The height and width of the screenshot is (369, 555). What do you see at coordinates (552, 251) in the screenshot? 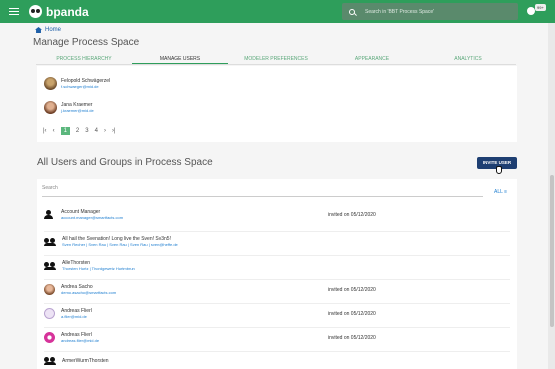
I see `scrollbar-thumb` at bounding box center [552, 251].